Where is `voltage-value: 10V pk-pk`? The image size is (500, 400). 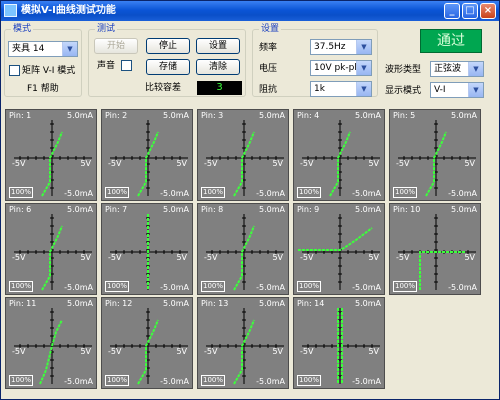
voltage-value: 10V pk-pk is located at coordinates (337, 68).